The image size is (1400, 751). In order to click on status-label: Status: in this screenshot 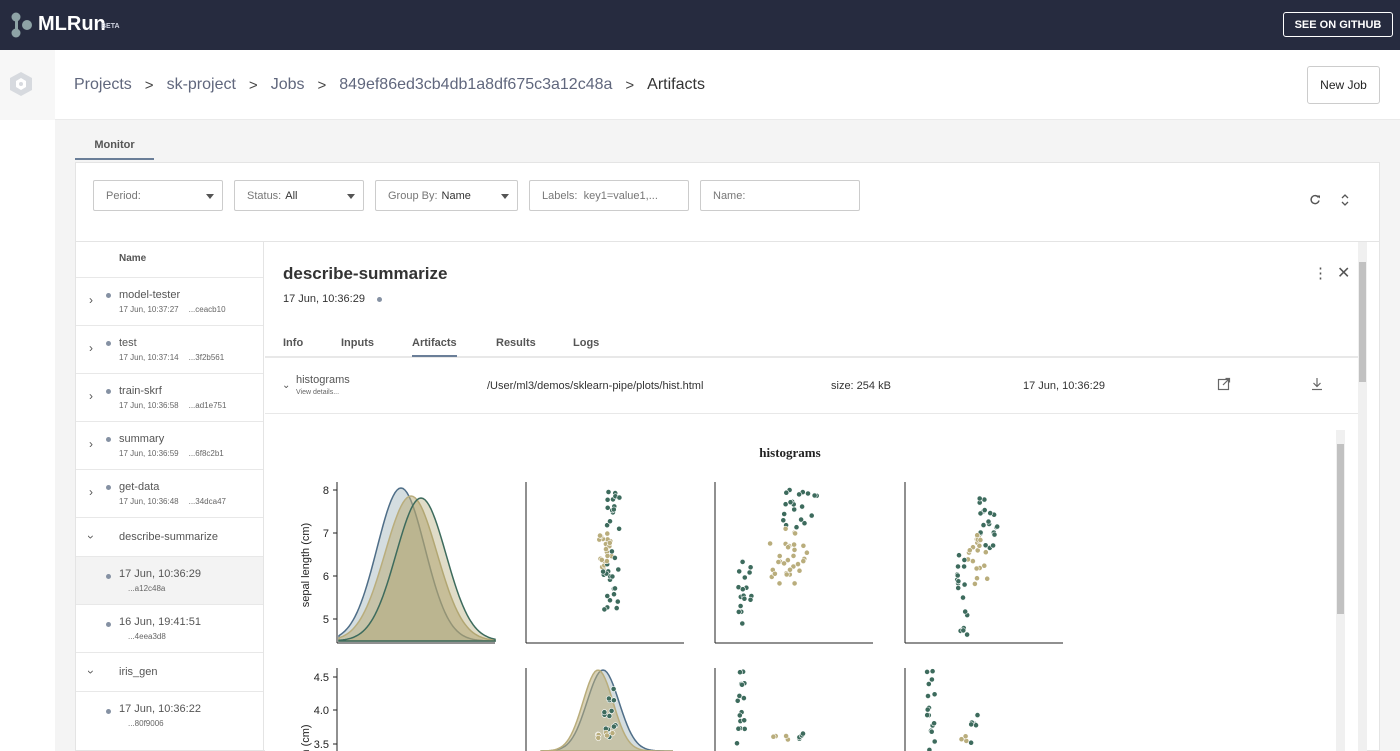, I will do `click(264, 195)`.